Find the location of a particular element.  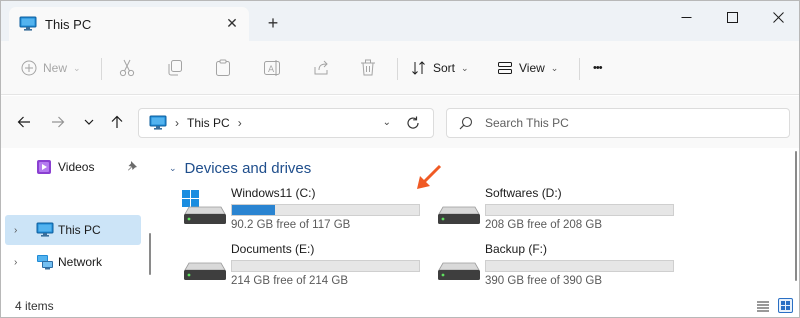

drive-tile: Backup (F:) 390 GB free of 390 GB is located at coordinates (560, 265).